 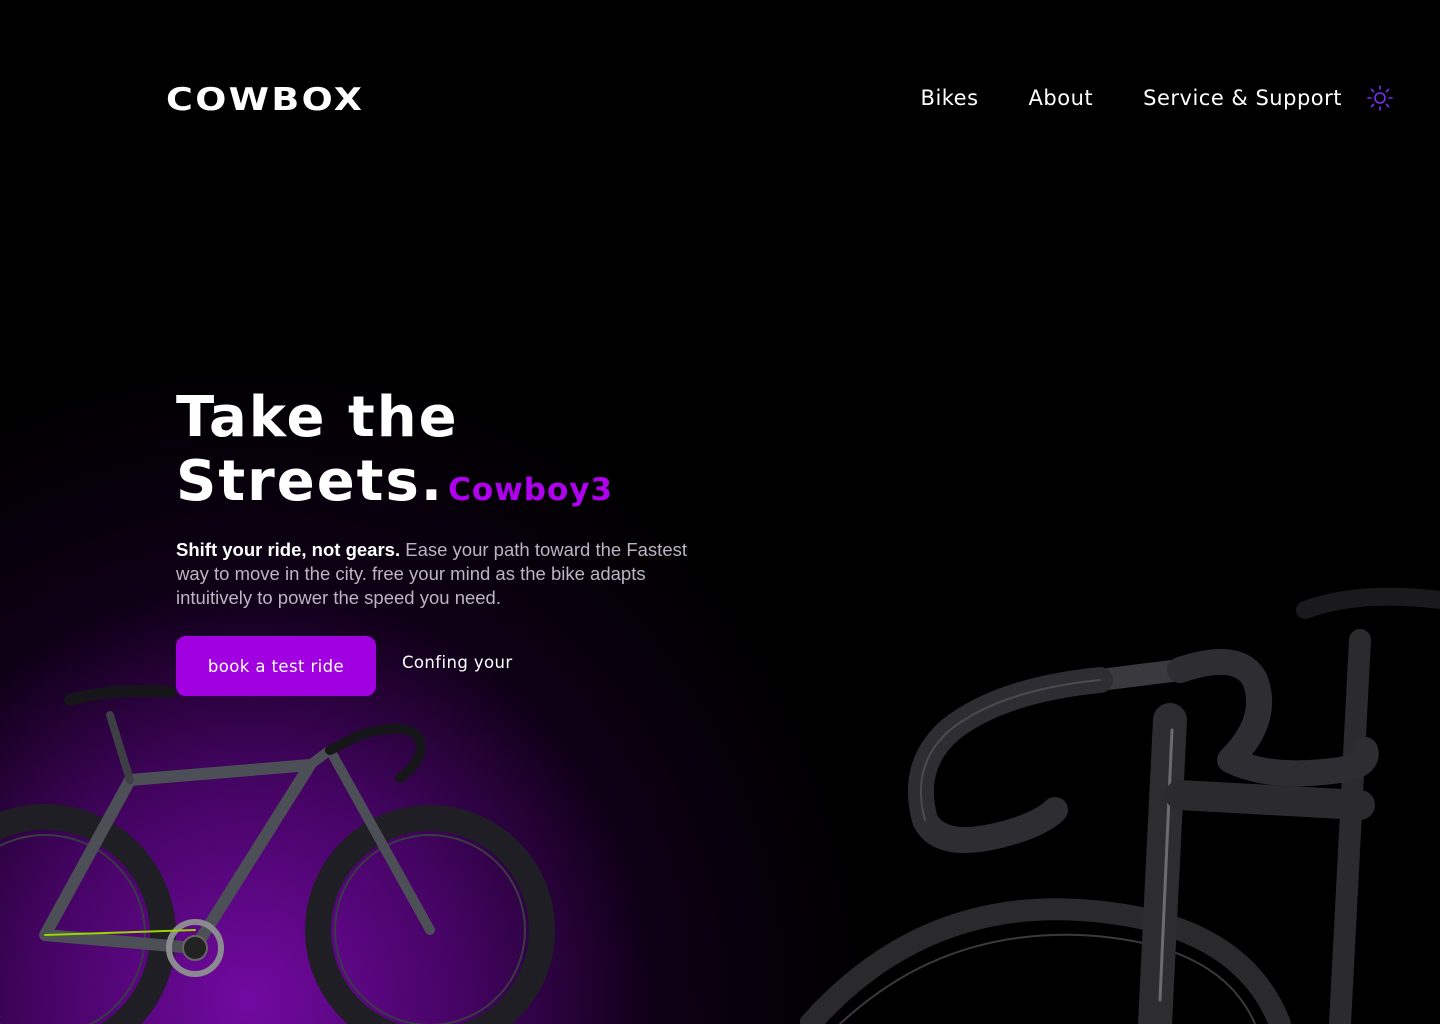 I want to click on hero-title-line1: Take the, so click(x=317, y=417).